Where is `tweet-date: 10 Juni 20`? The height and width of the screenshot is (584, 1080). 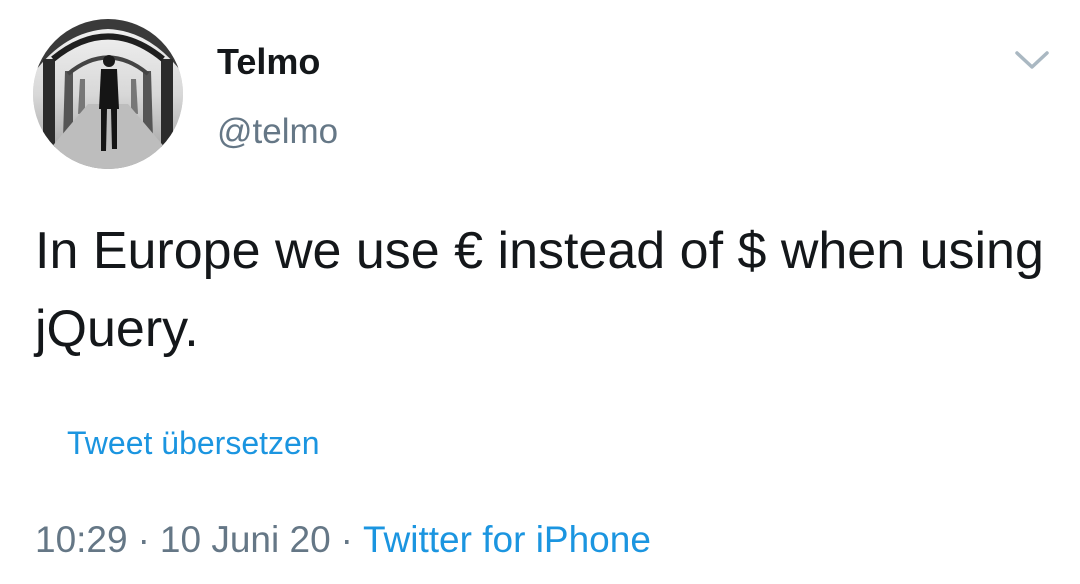
tweet-date: 10 Juni 20 is located at coordinates (245, 539).